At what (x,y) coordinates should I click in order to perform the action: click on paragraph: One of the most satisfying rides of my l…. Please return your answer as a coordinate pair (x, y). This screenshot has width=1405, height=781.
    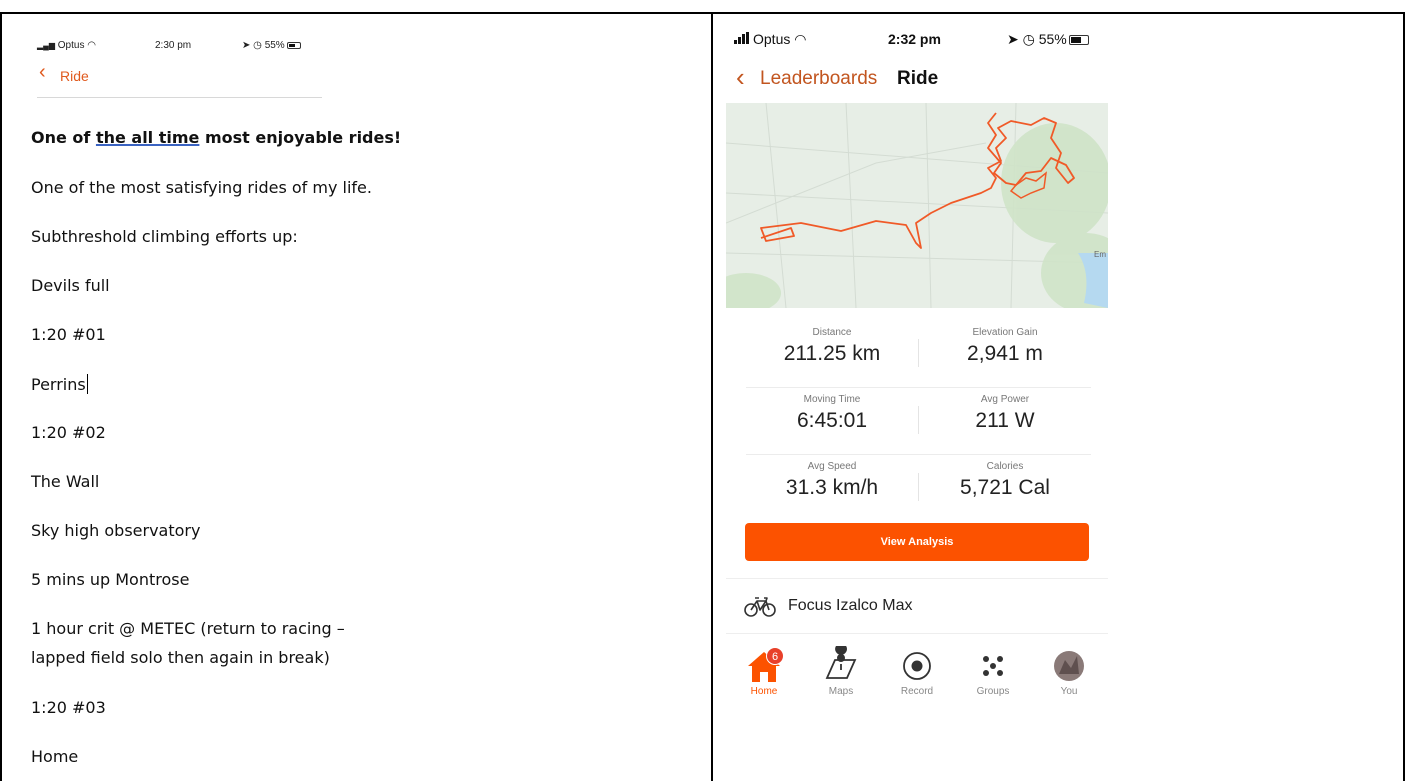
    Looking at the image, I should click on (201, 187).